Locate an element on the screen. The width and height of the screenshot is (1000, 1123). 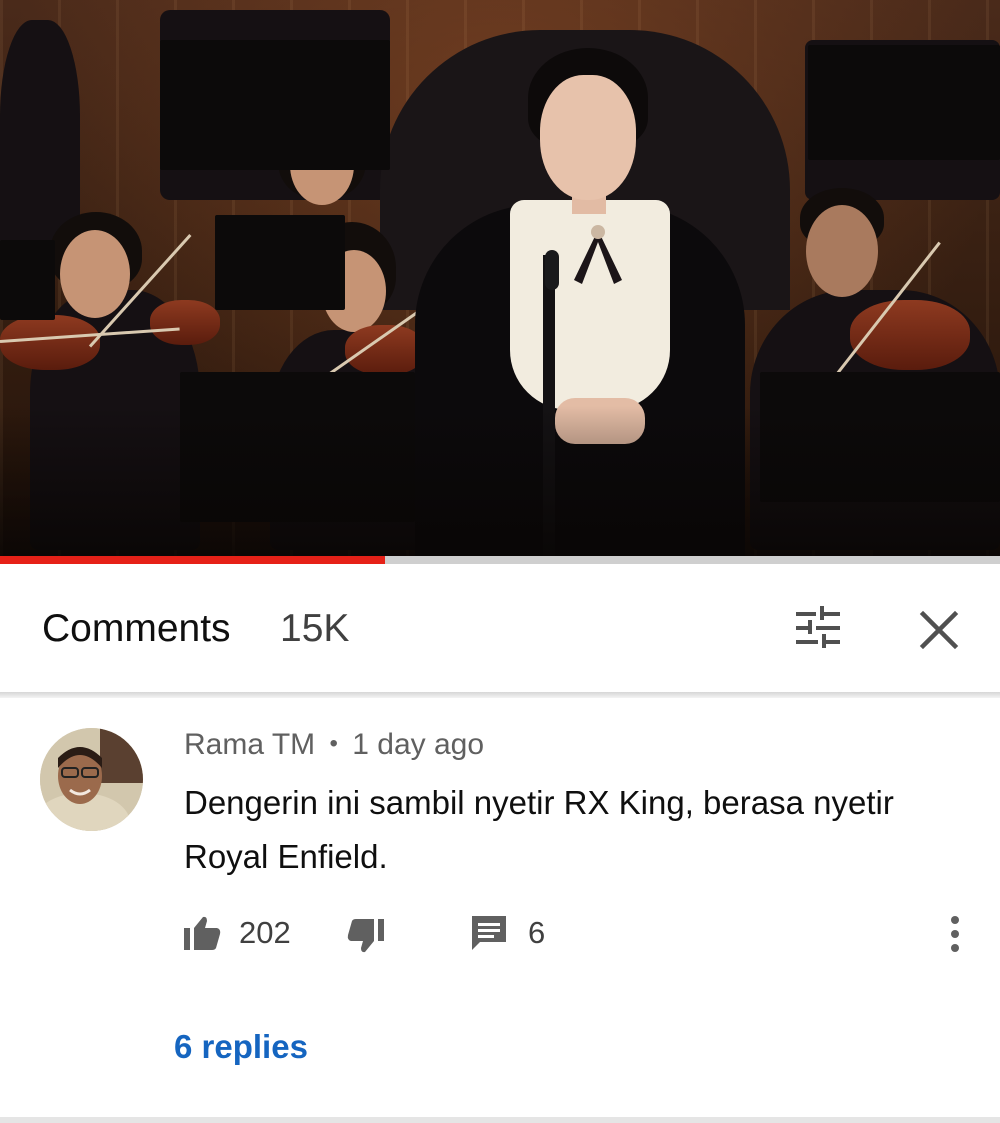
video-mic is located at coordinates (552, 270).